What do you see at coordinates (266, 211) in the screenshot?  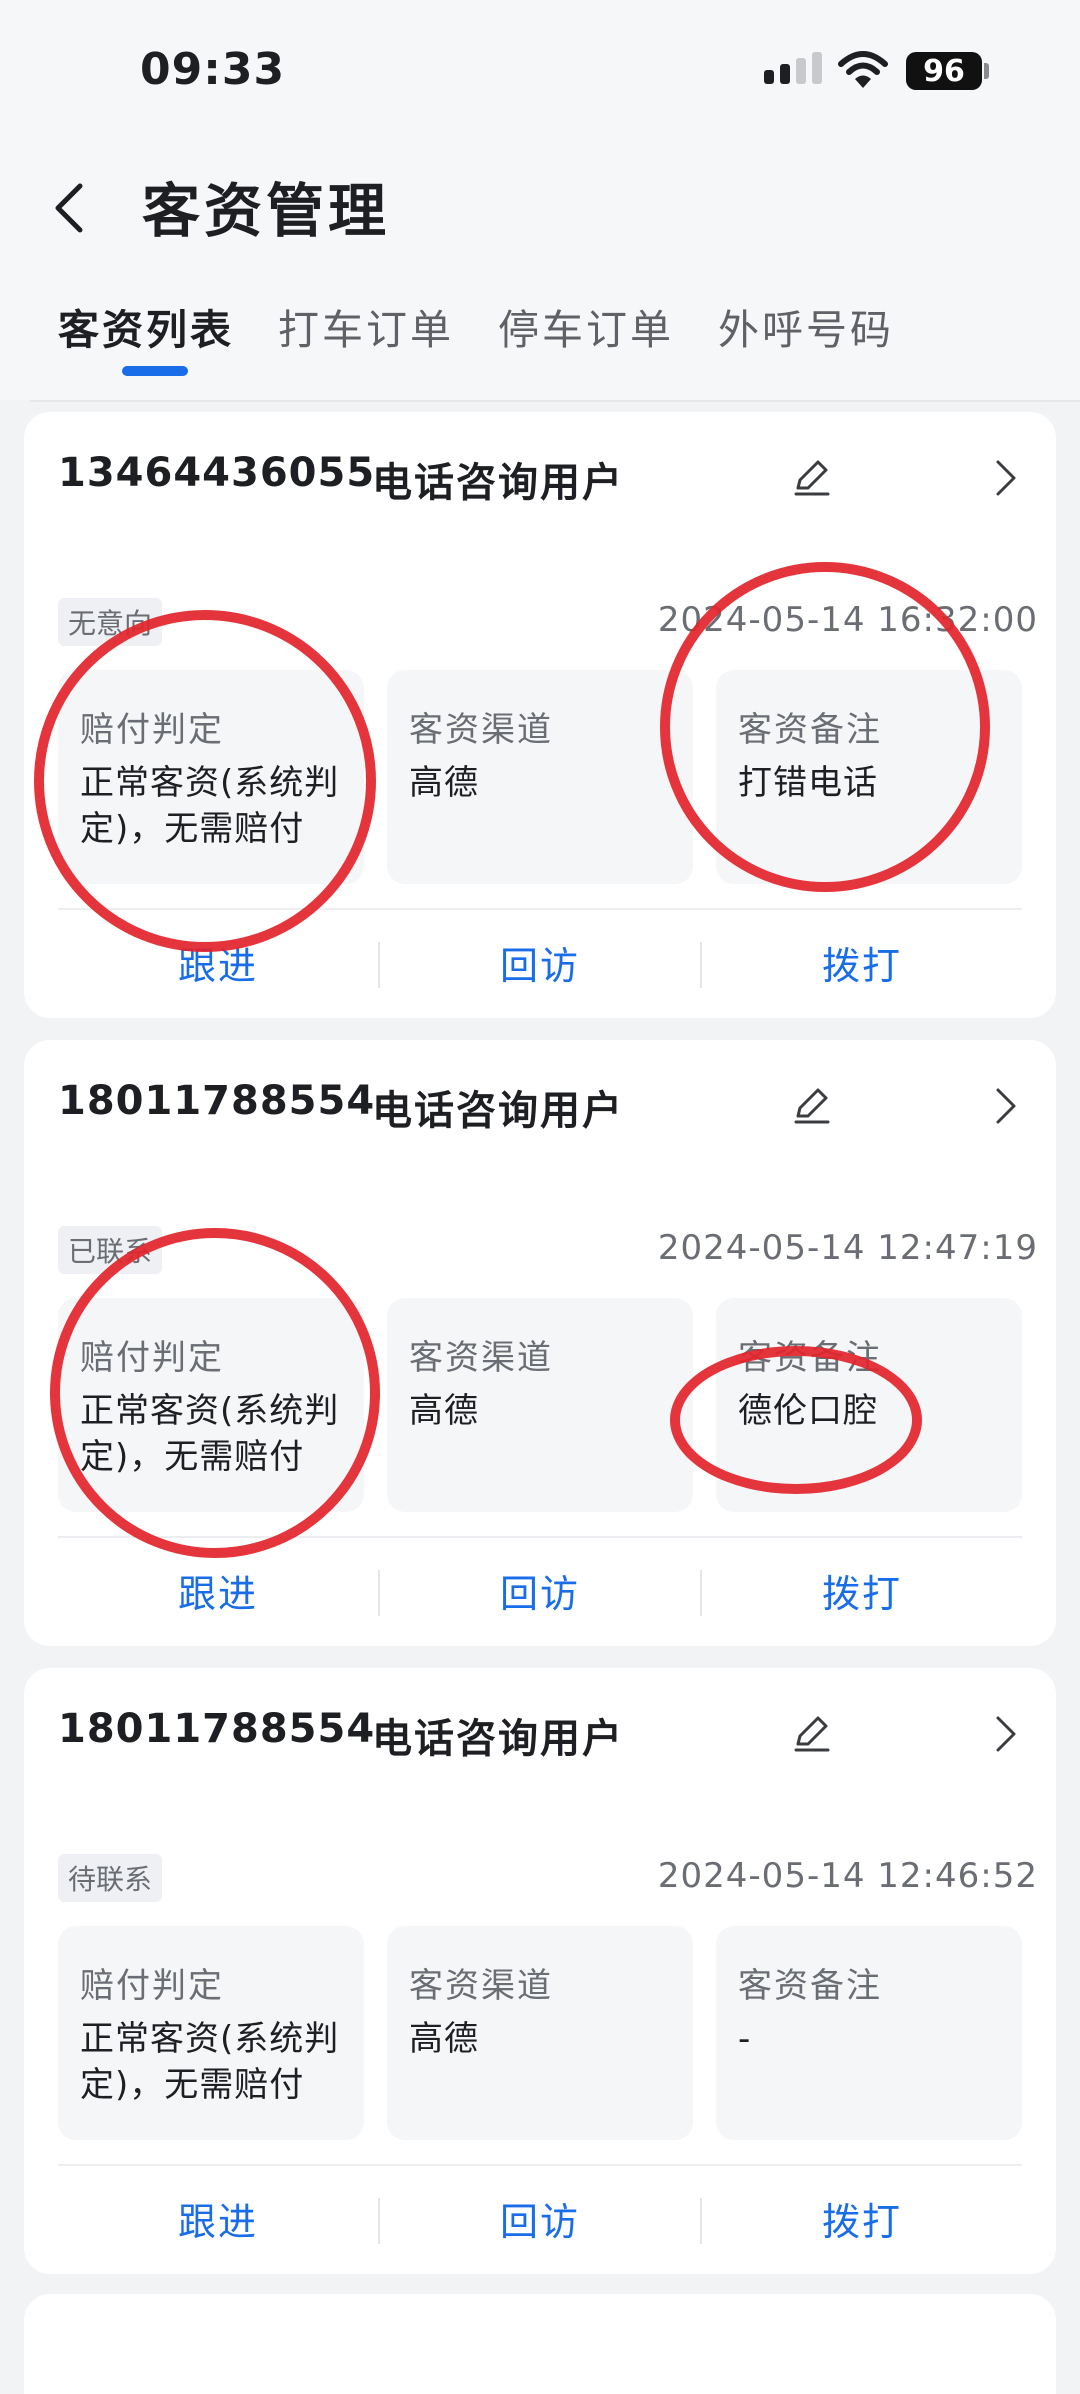 I see `page-title: 客资管理` at bounding box center [266, 211].